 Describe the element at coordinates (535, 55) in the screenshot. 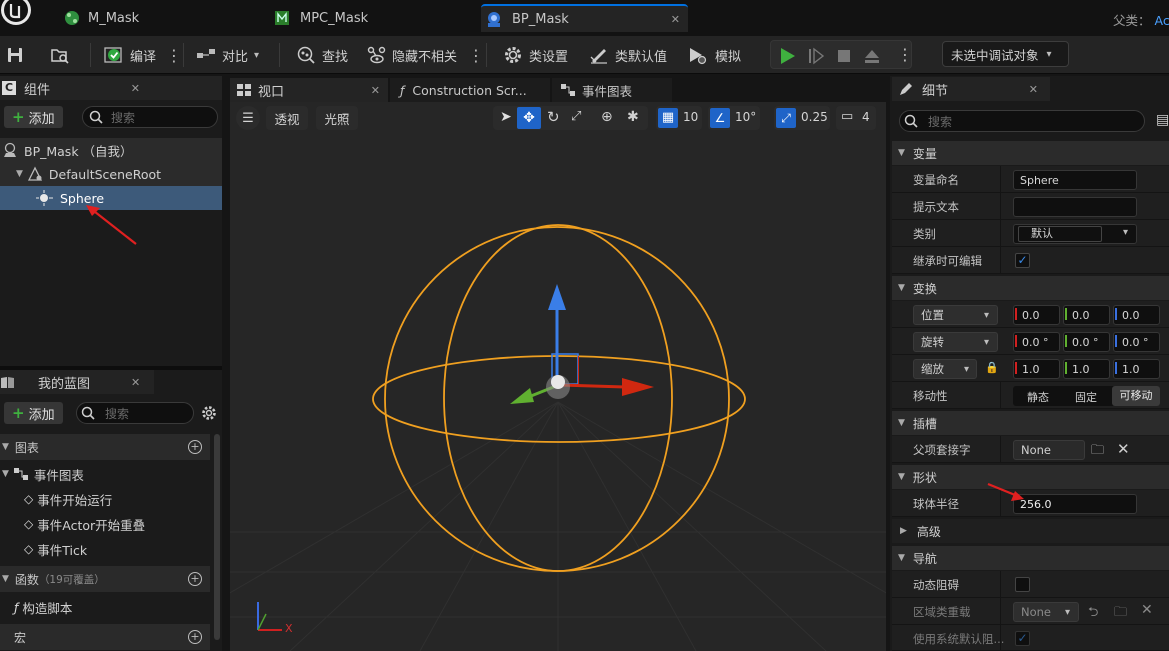

I see `class-settings-button: 类设置` at that location.